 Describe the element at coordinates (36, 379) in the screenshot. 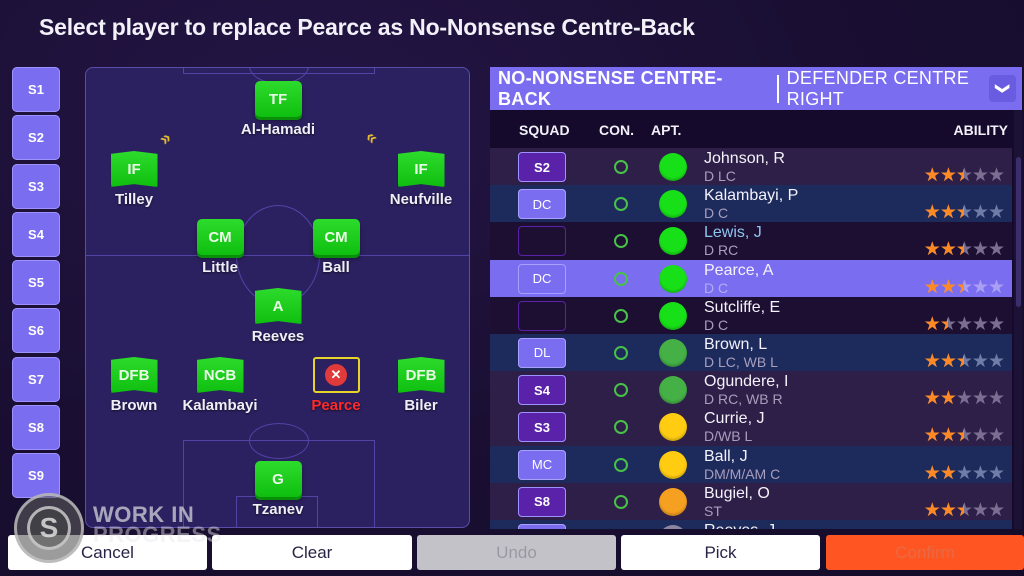

I see `sub-slot-7: S7` at that location.